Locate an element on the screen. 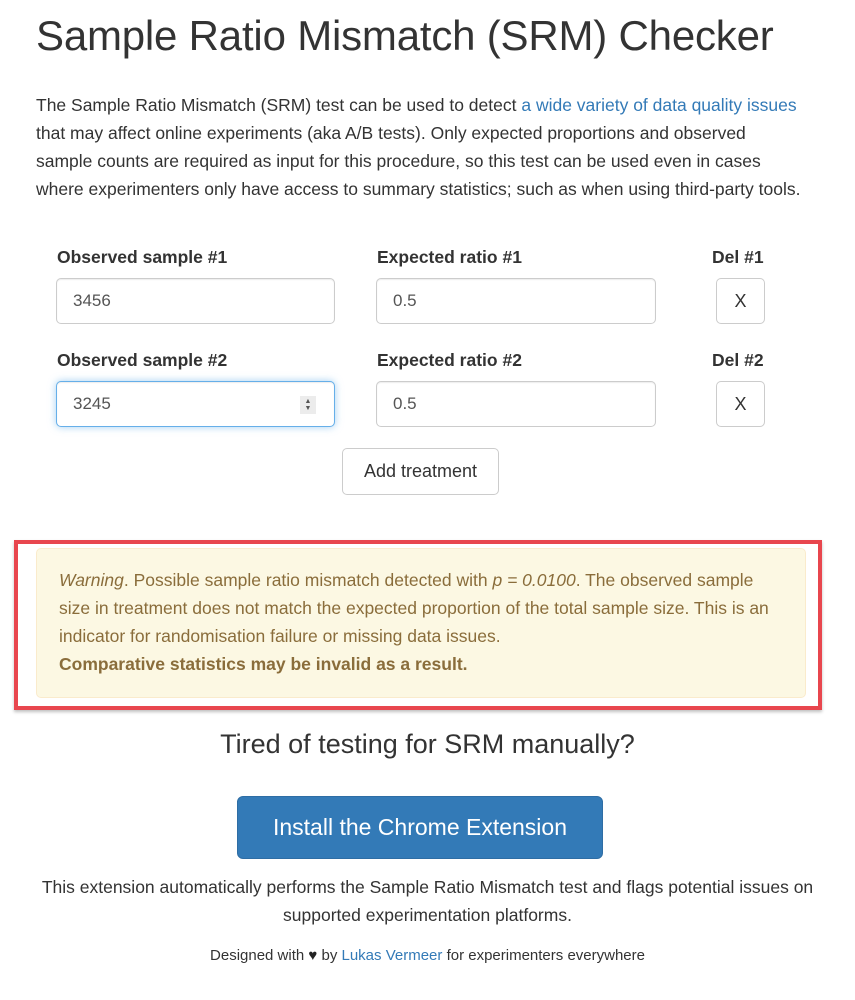  expected-ratio-2-label: Expected ratio #2 is located at coordinates (449, 360).